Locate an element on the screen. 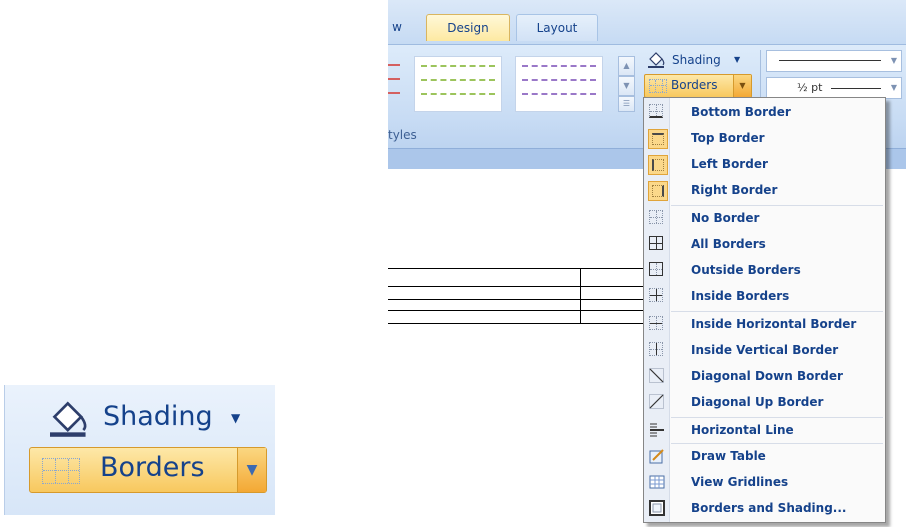  menu-item-top-border: Top Border is located at coordinates (764, 139).